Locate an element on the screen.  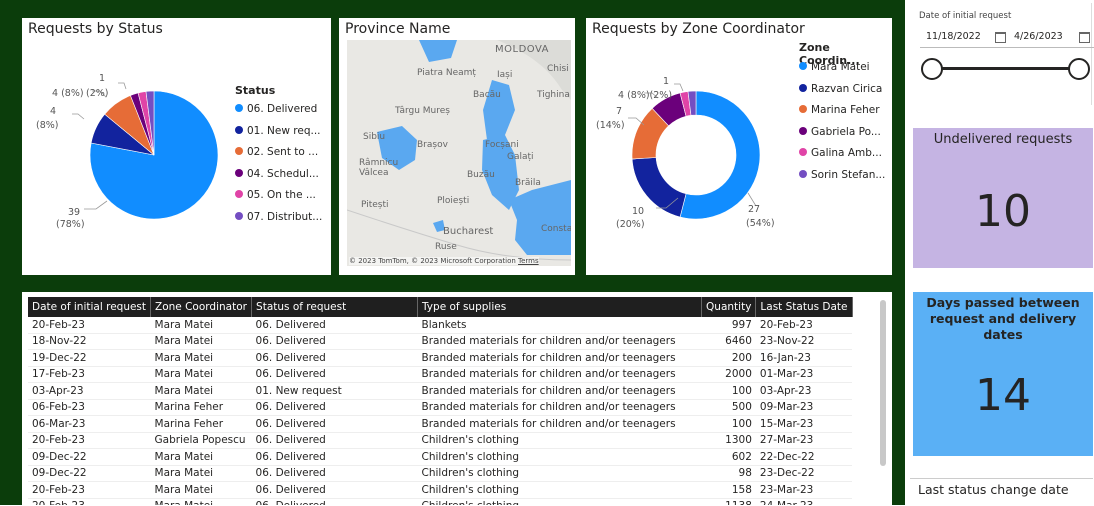
slider-end-handle is located at coordinates (1079, 69).